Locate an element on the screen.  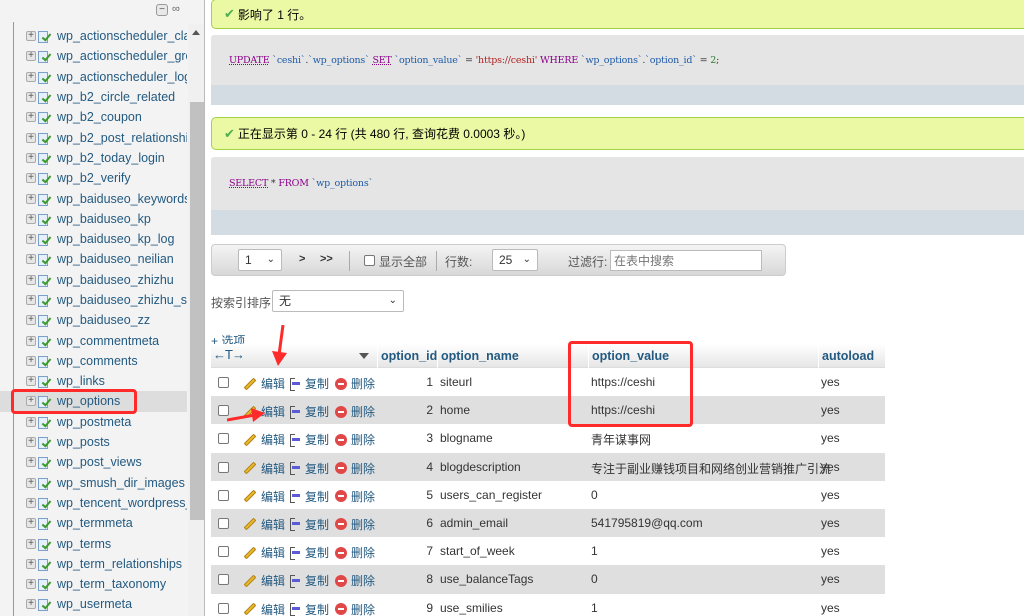
scrollbar-thumb is located at coordinates (197, 311).